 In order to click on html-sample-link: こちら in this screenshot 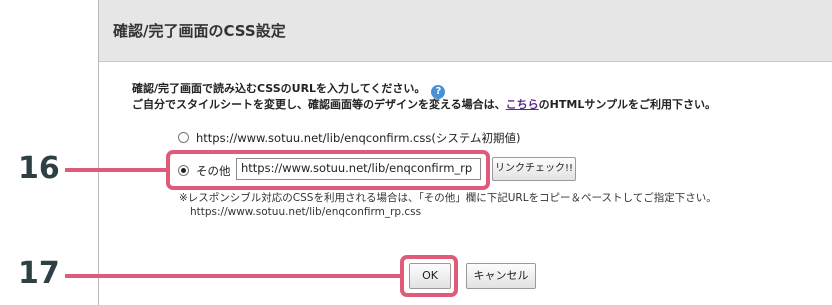, I will do `click(522, 104)`.